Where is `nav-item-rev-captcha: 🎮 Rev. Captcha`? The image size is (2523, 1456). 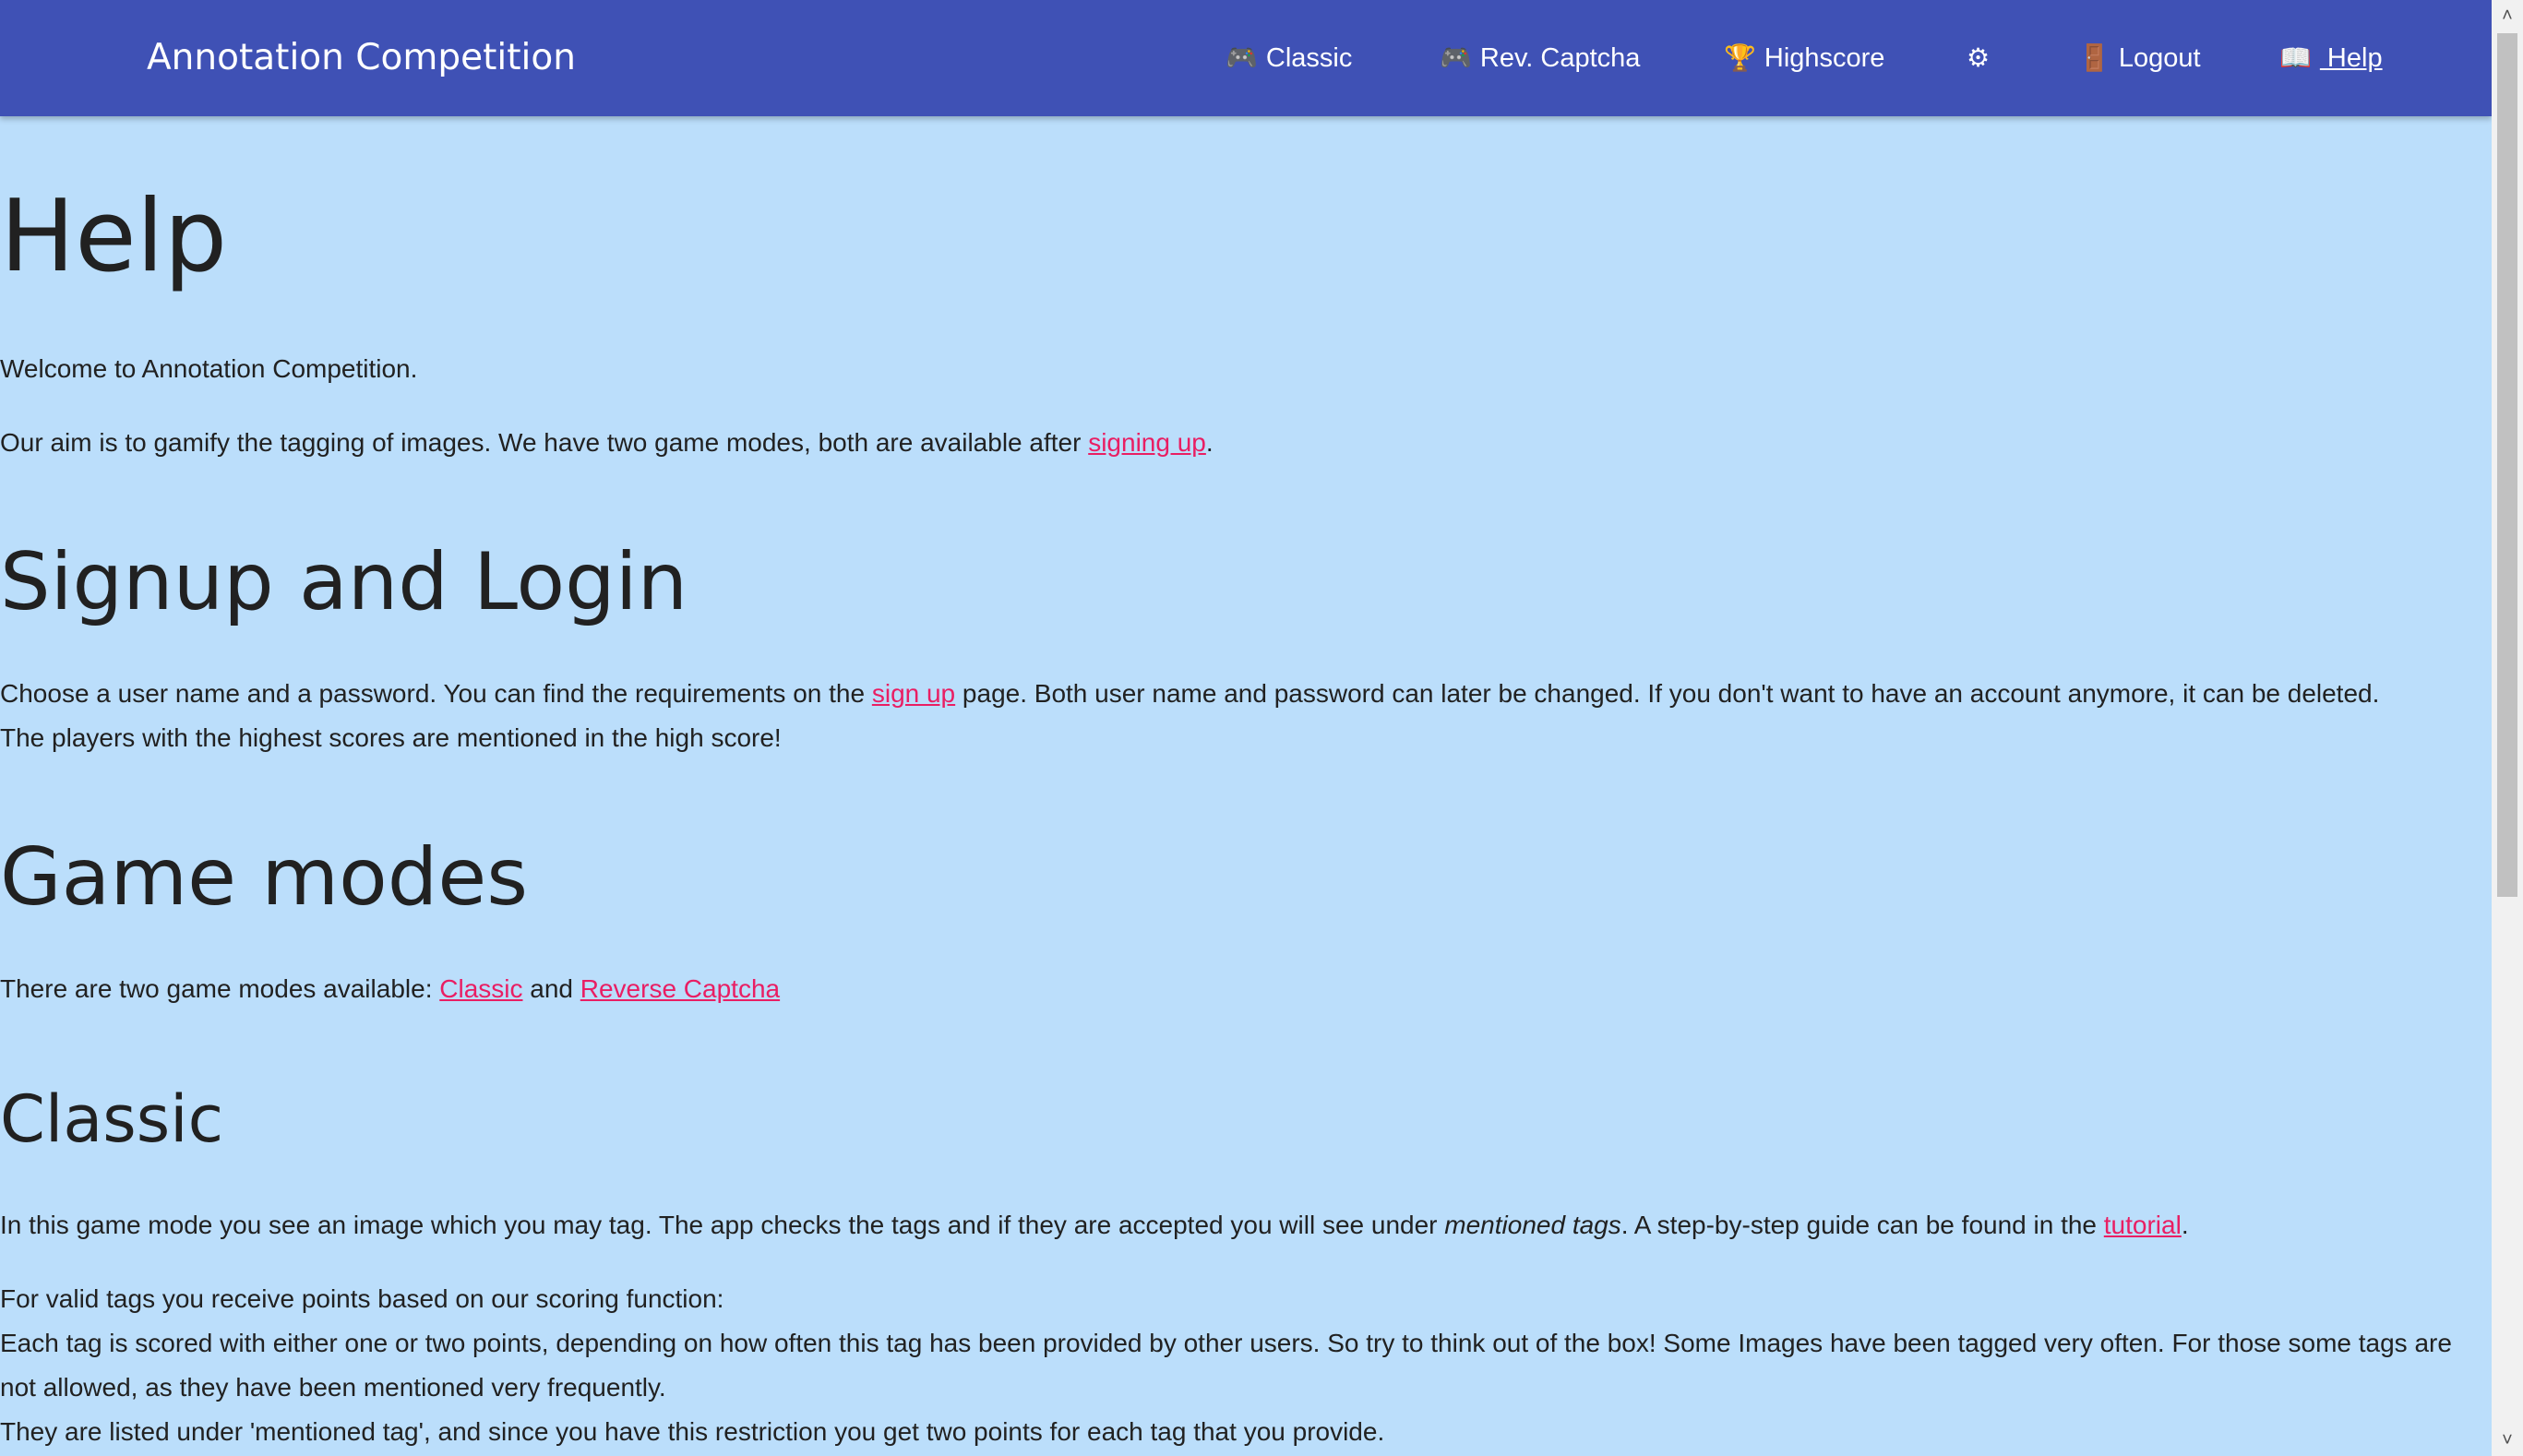 nav-item-rev-captcha: 🎮 Rev. Captcha is located at coordinates (1540, 58).